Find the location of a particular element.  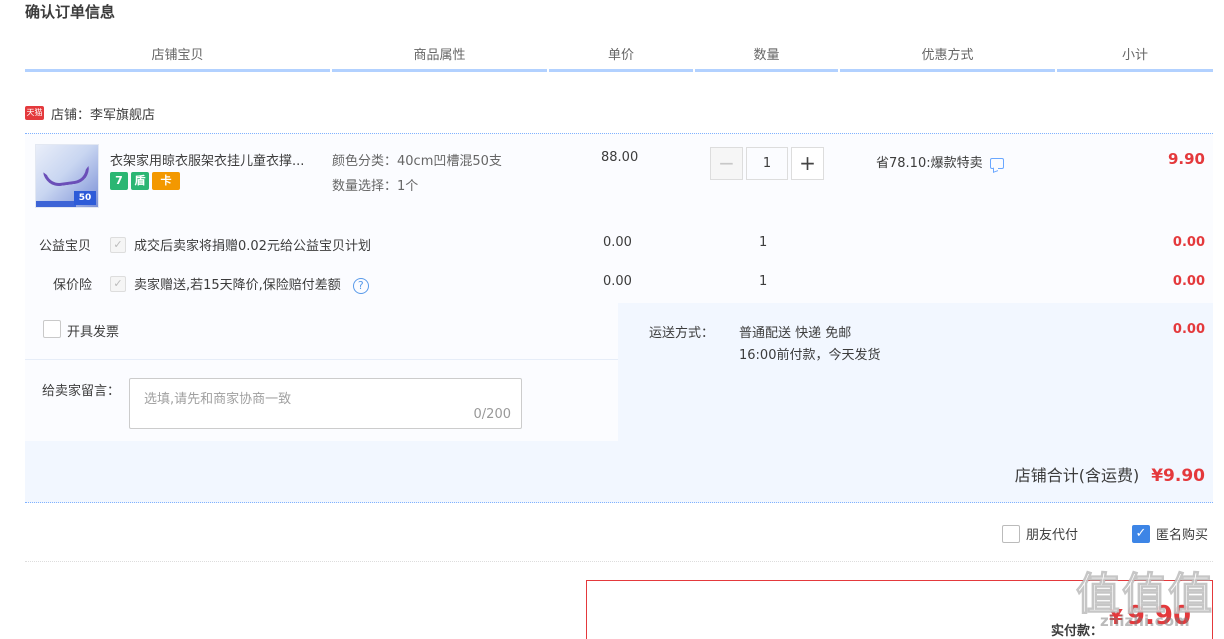

service-label: 保价险 is located at coordinates (73, 285).